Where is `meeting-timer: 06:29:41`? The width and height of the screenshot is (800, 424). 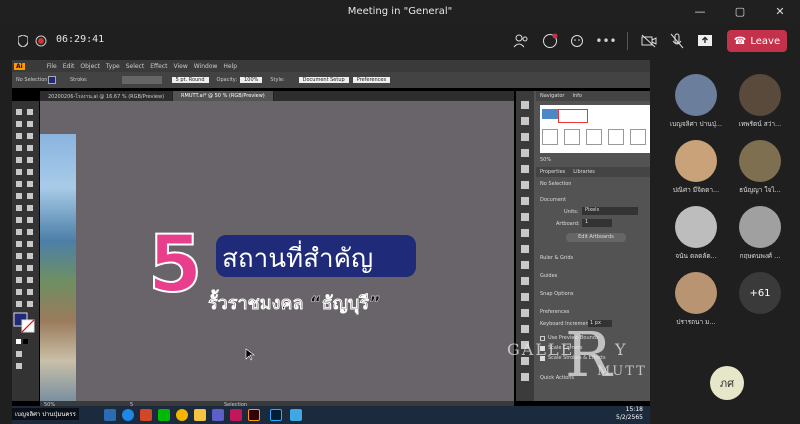 meeting-timer: 06:29:41 is located at coordinates (80, 39).